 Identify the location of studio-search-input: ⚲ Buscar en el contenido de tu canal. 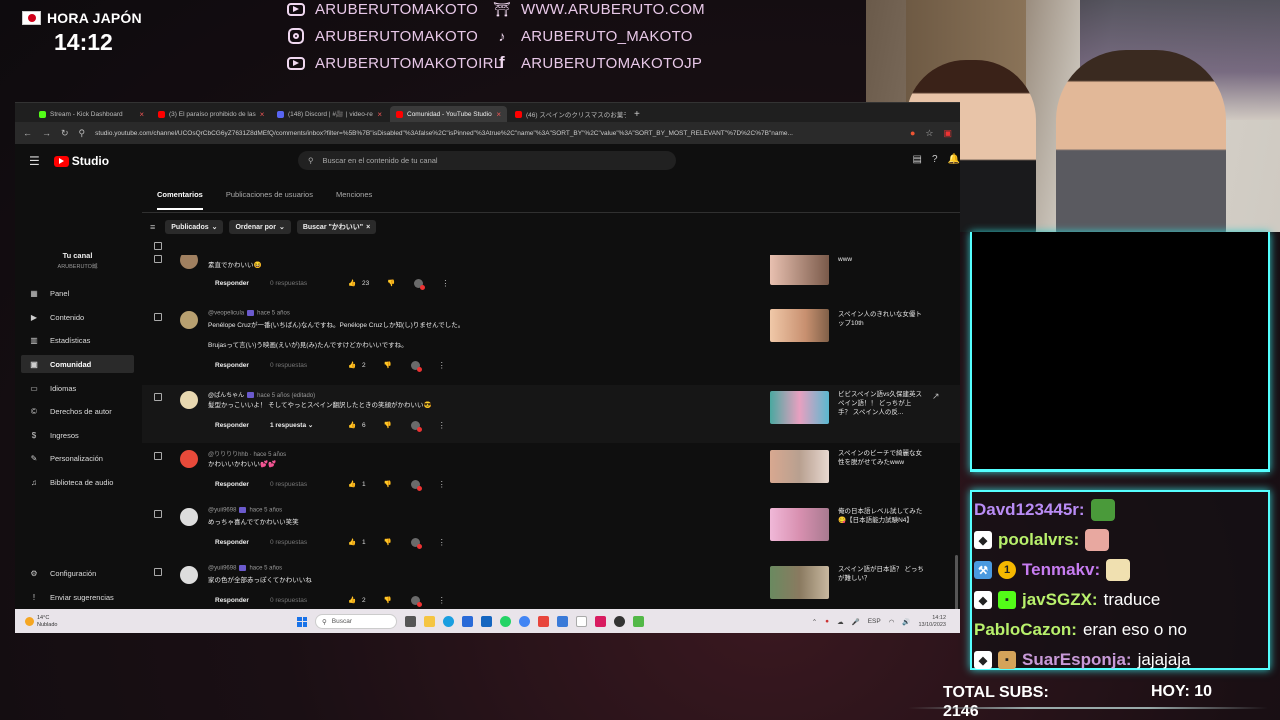
(487, 160).